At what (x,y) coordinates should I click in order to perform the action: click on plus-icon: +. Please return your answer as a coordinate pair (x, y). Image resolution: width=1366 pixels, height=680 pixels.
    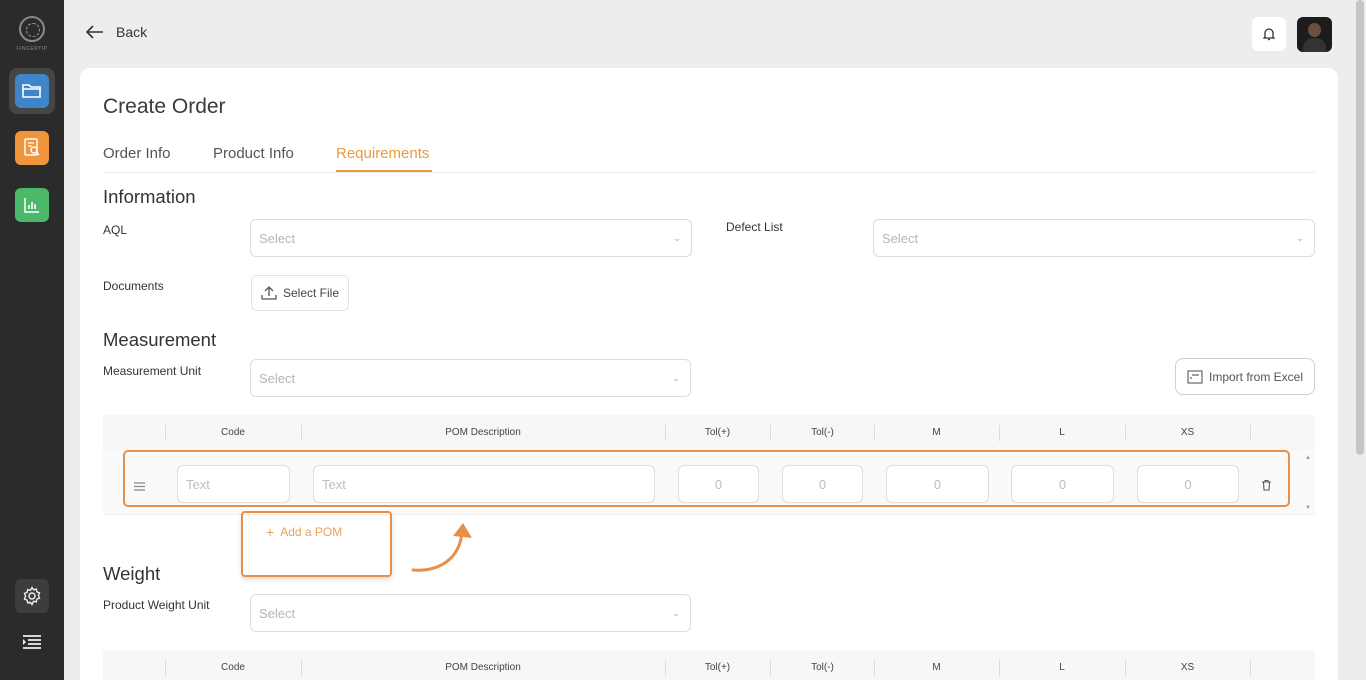
    Looking at the image, I should click on (270, 532).